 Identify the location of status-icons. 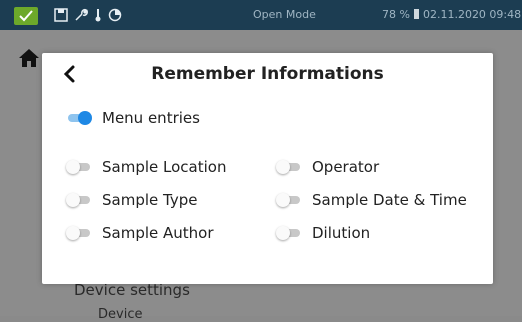
(88, 15).